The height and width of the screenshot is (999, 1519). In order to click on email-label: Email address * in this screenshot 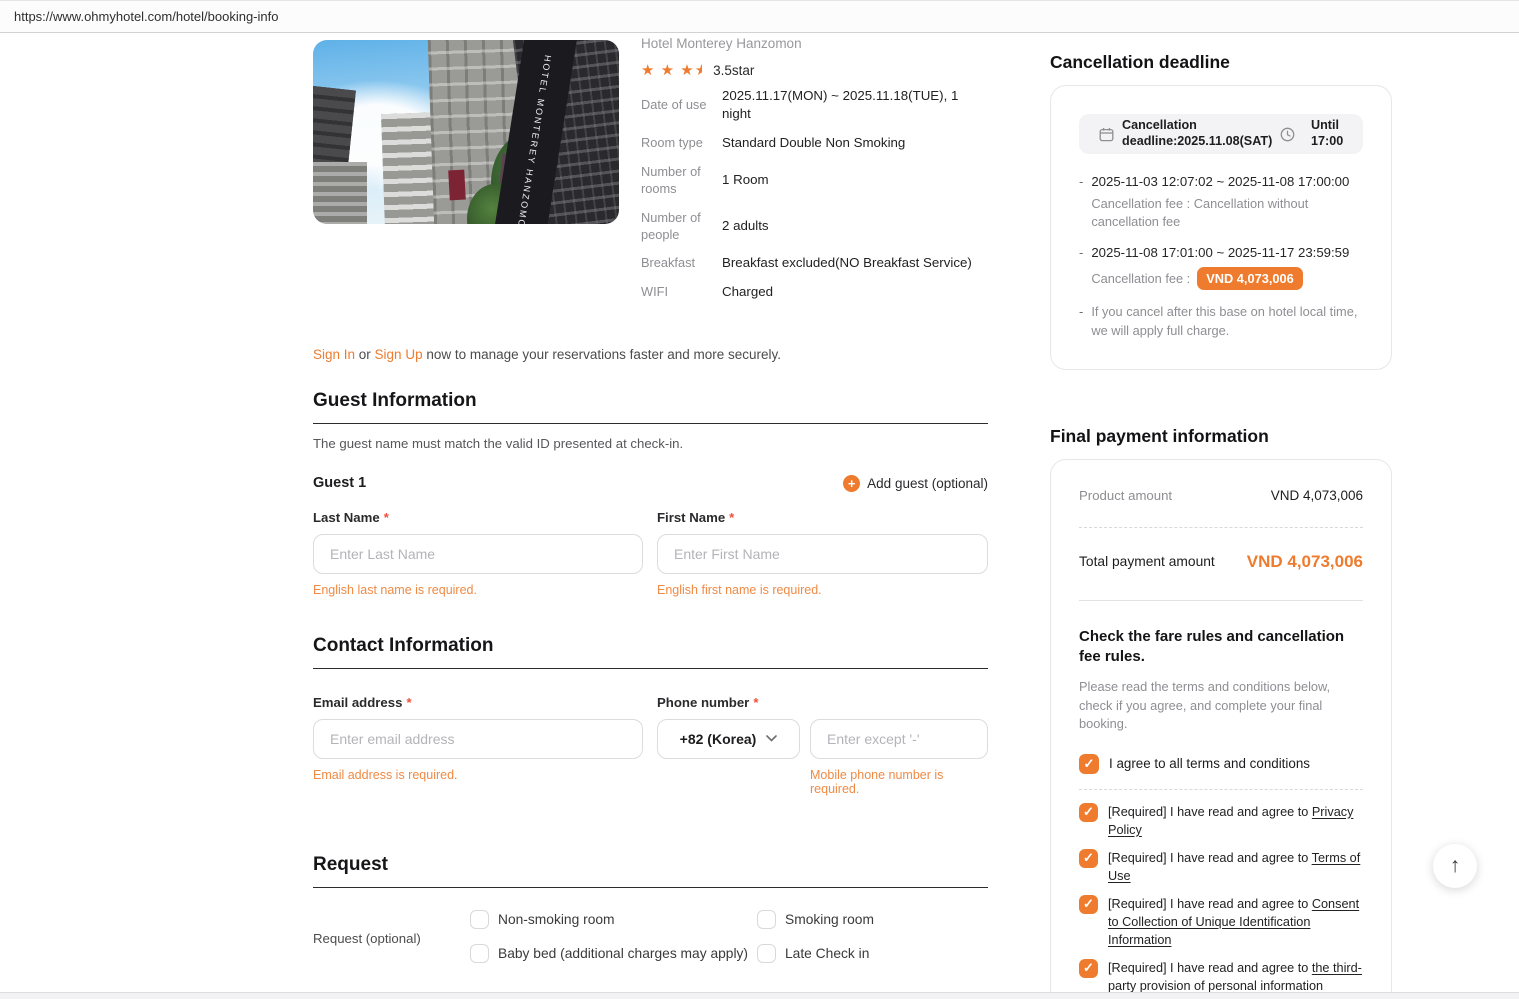, I will do `click(362, 702)`.